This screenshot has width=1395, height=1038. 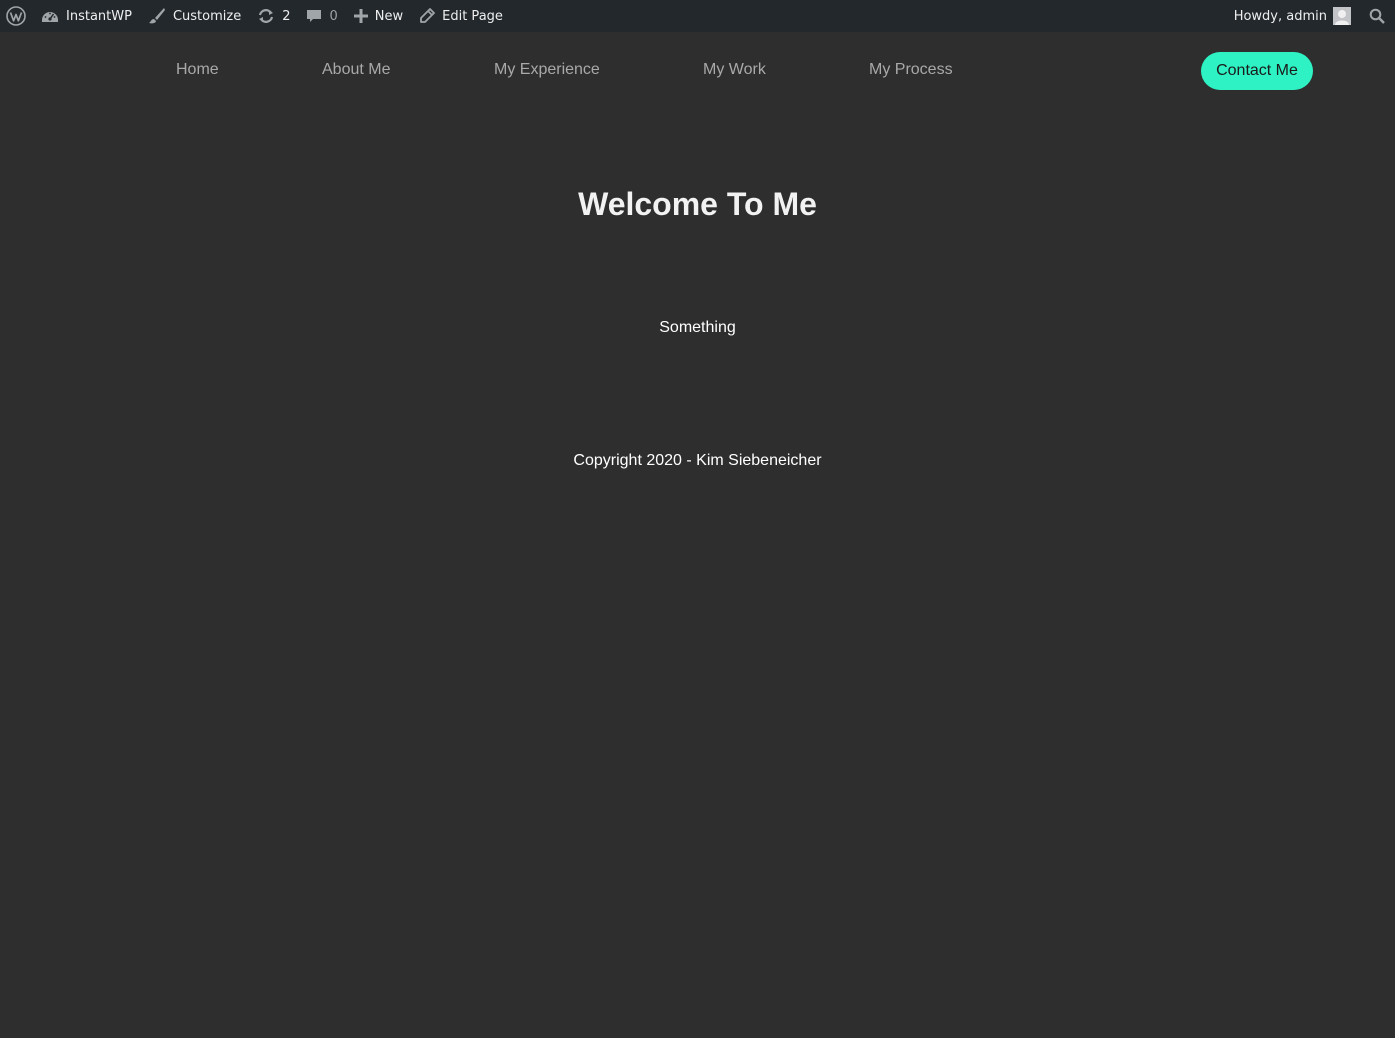 I want to click on customize-link: Customize, so click(x=194, y=16).